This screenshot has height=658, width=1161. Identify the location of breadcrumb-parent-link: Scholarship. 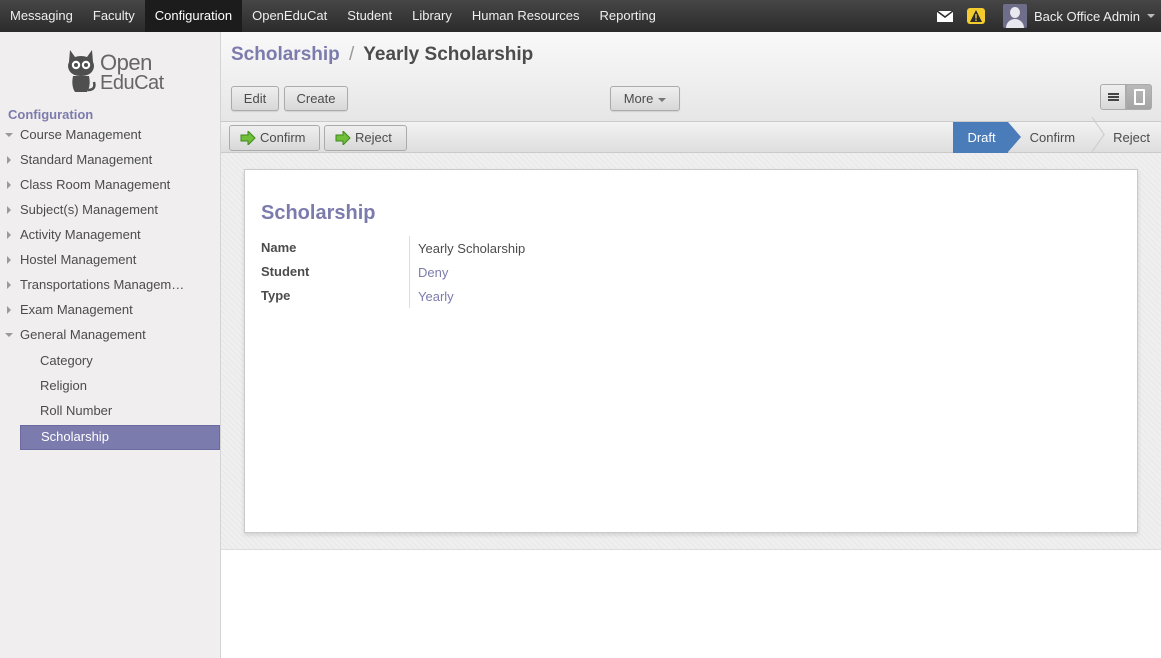
(285, 54).